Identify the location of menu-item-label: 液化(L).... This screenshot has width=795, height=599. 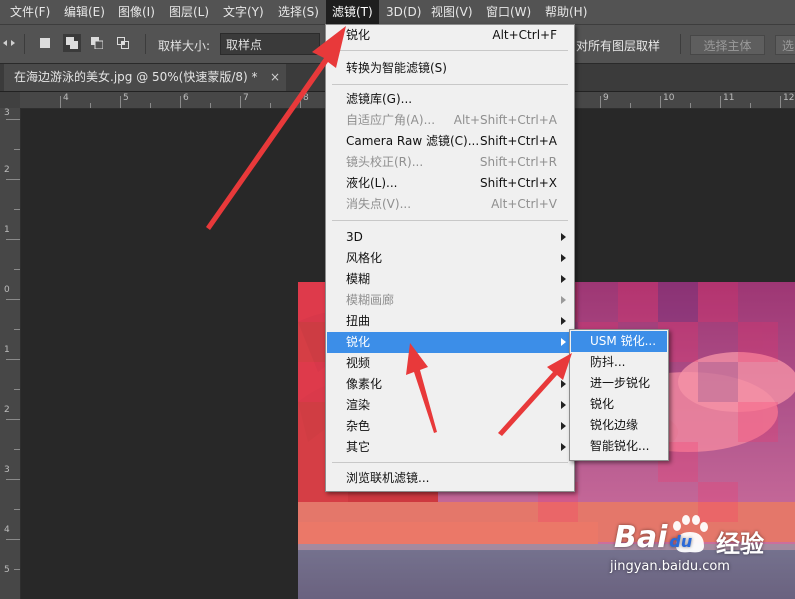
(372, 183).